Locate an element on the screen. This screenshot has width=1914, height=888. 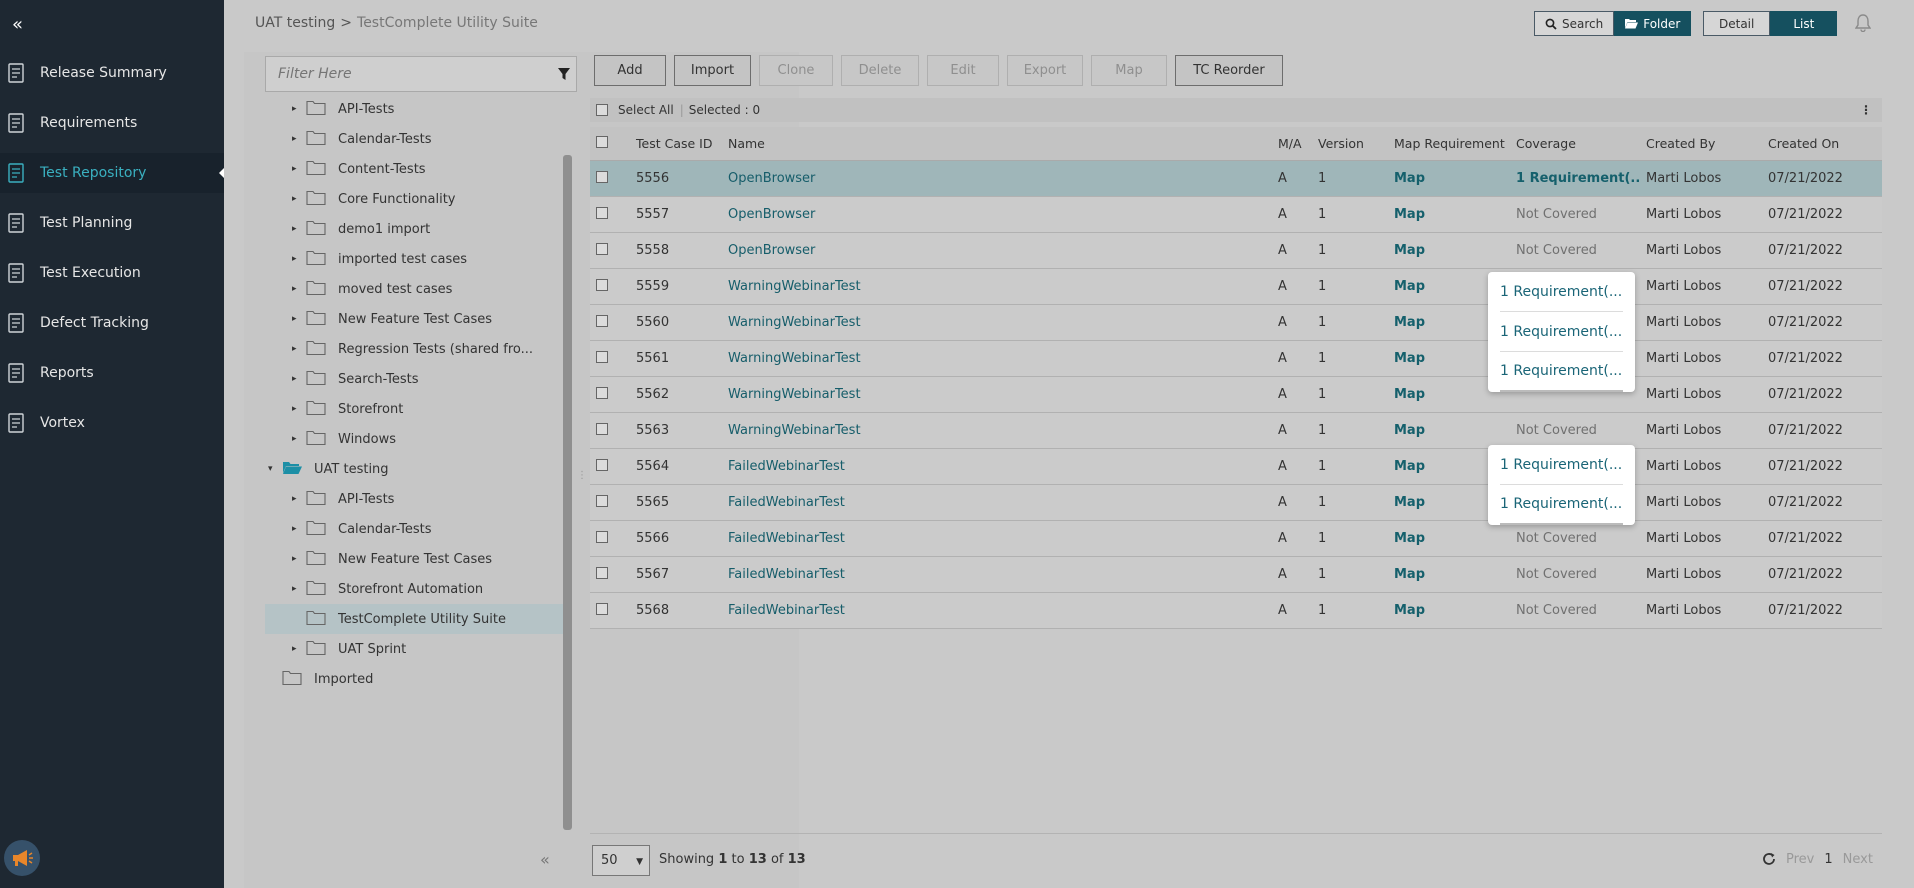
megaphone-icon is located at coordinates (22, 858).